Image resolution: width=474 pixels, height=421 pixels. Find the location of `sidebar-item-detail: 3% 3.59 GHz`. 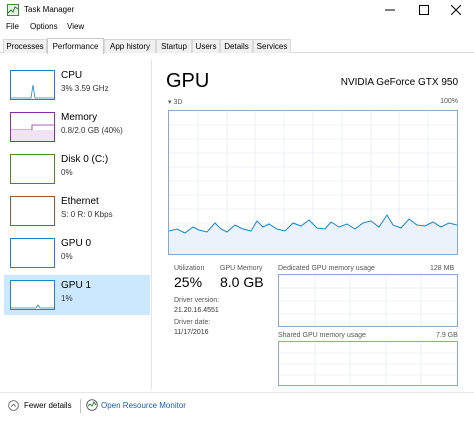

sidebar-item-detail: 3% 3.59 GHz is located at coordinates (85, 88).